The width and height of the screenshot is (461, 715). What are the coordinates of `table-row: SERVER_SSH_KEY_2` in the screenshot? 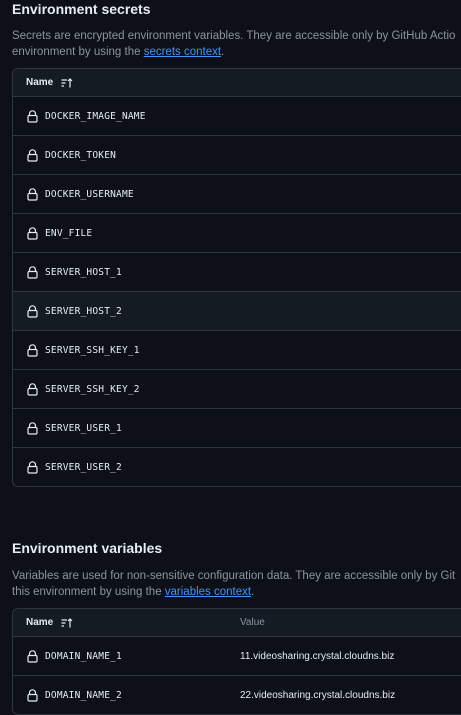 It's located at (237, 389).